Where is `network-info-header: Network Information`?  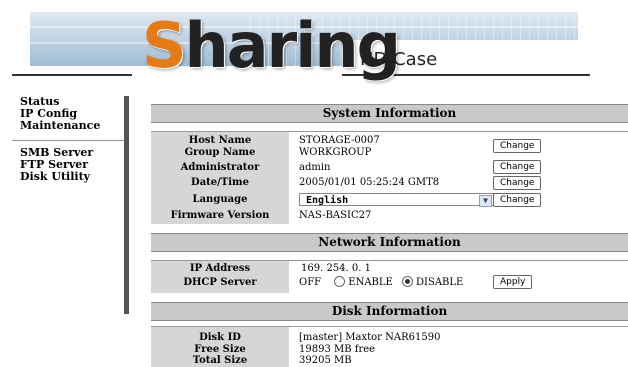
network-info-header: Network Information is located at coordinates (389, 242).